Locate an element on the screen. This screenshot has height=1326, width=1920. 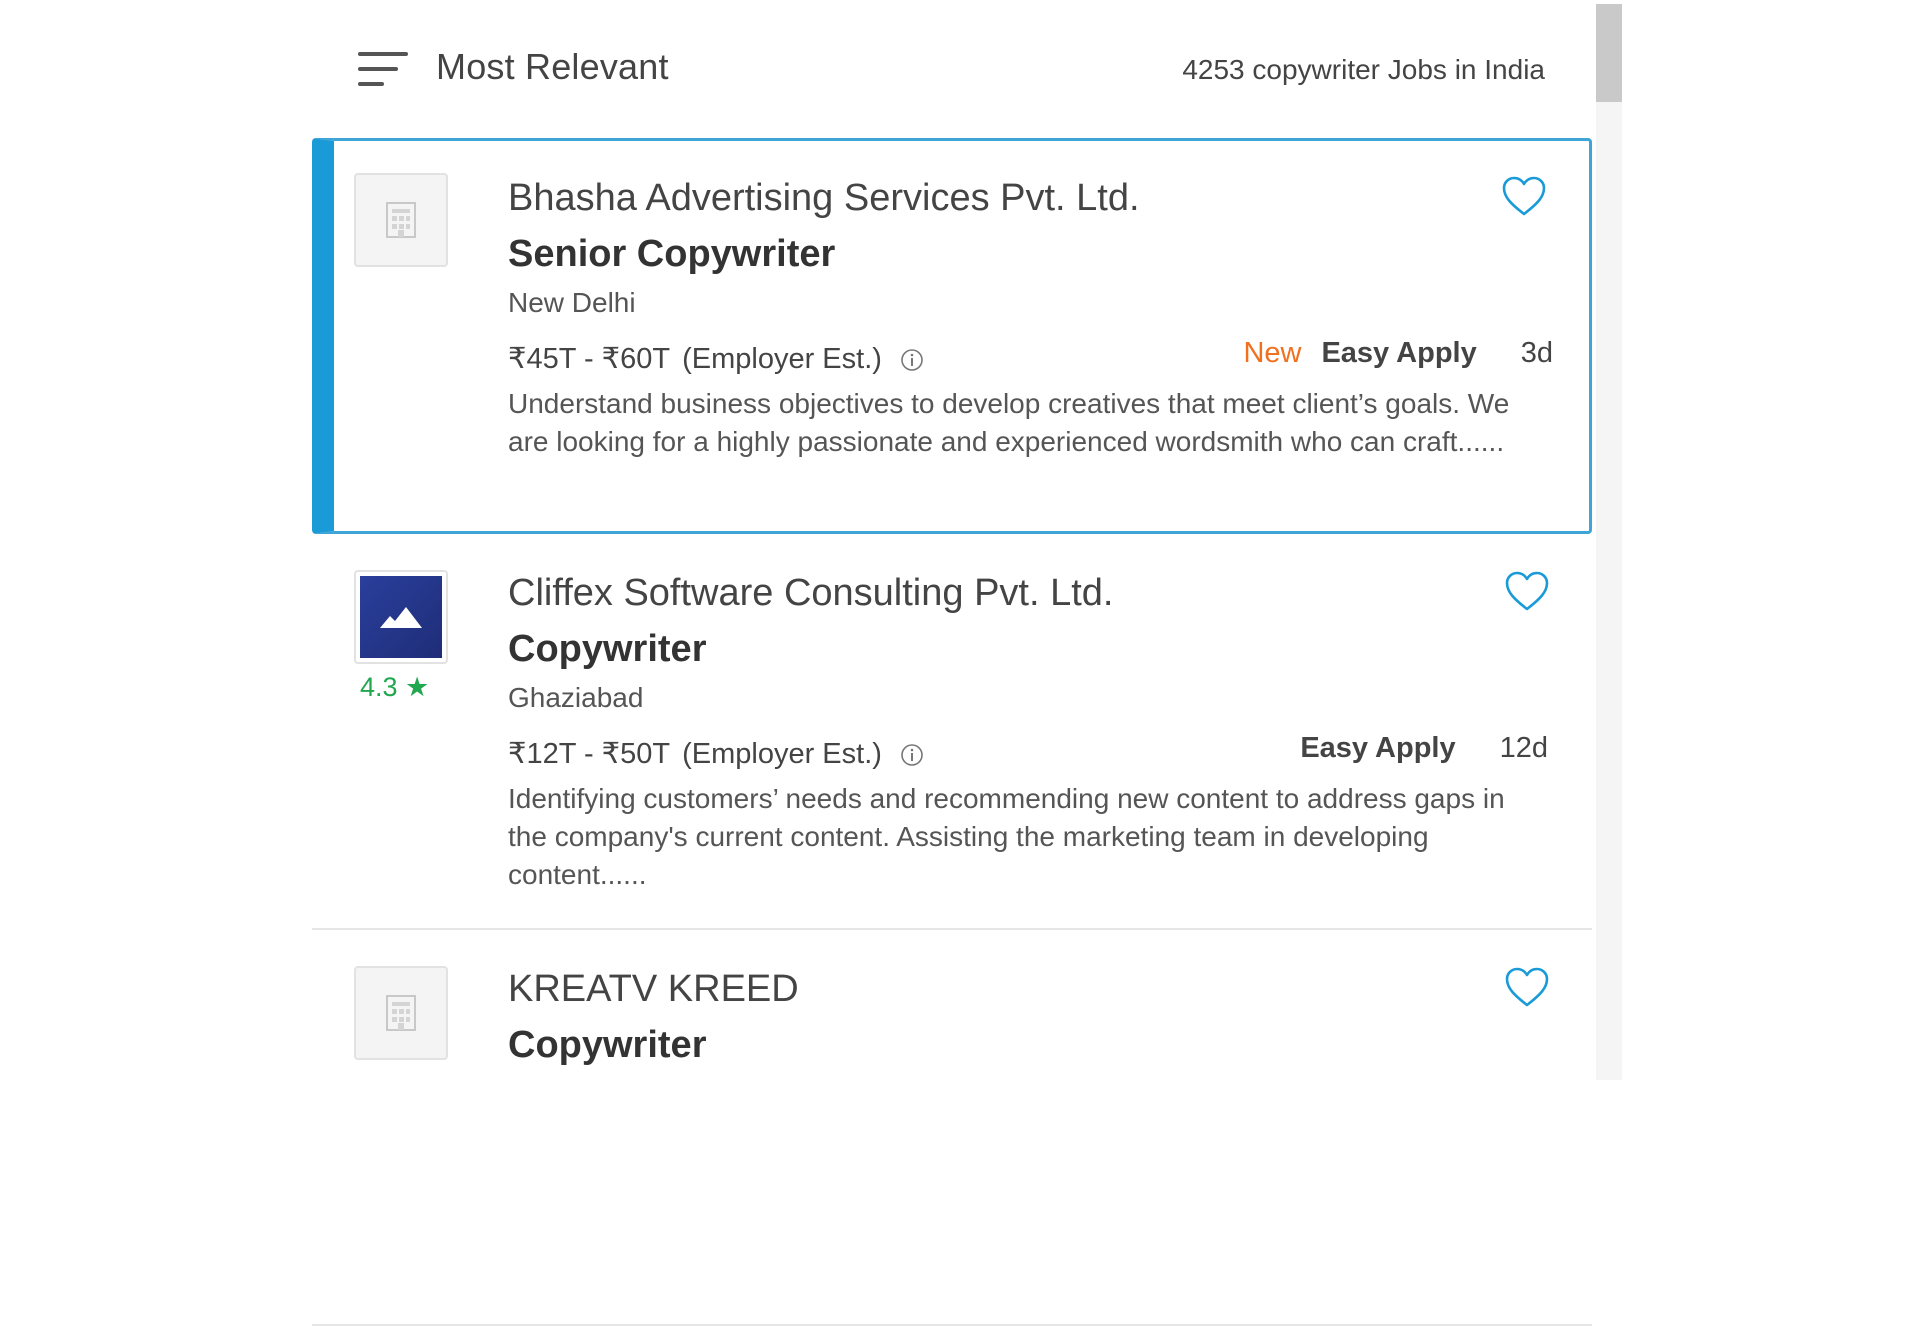
salary-estimate: ₹45T - ₹60T (Employer Est.) is located at coordinates (716, 358).